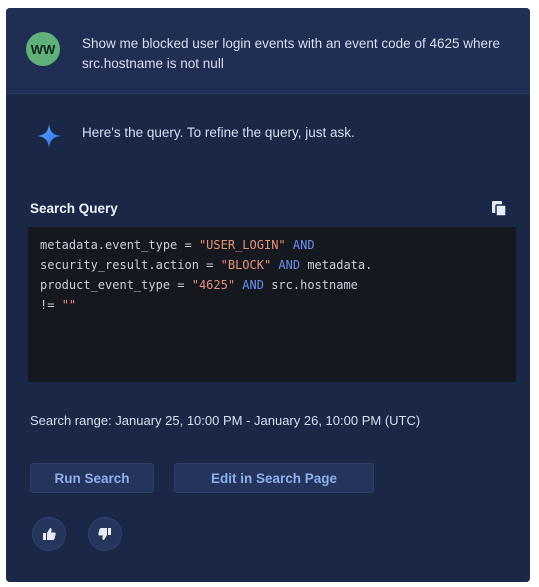 The width and height of the screenshot is (539, 587). I want to click on gemini-spark-icon, so click(49, 136).